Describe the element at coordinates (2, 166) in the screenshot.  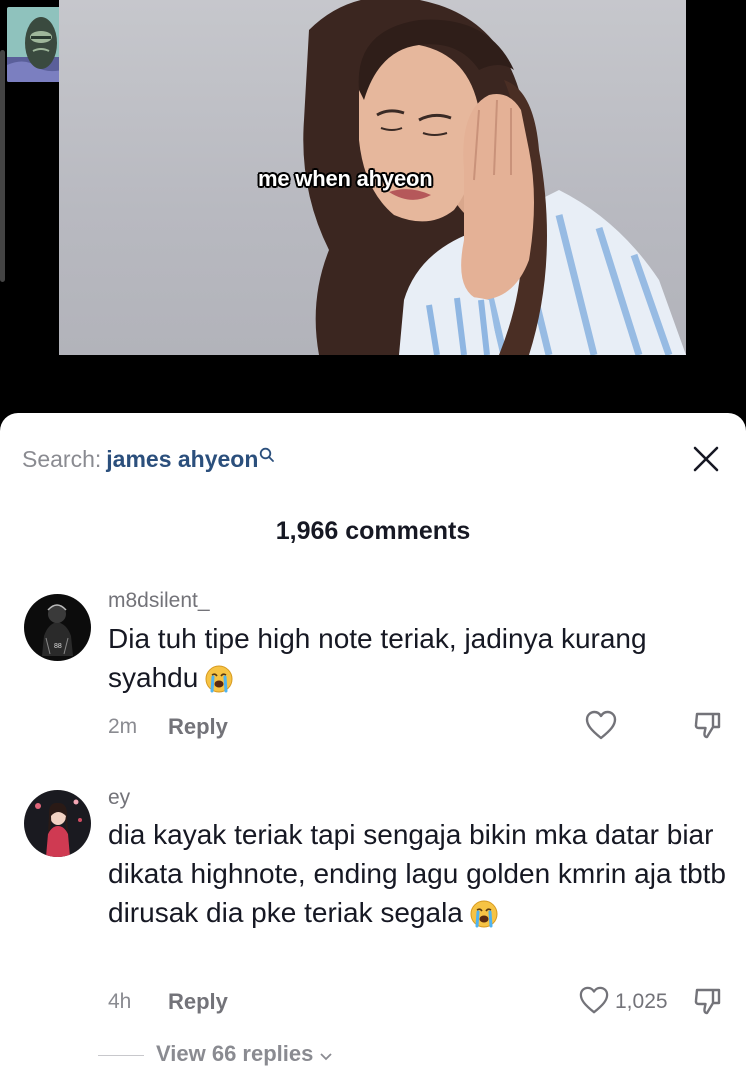
I see `drag-handle` at that location.